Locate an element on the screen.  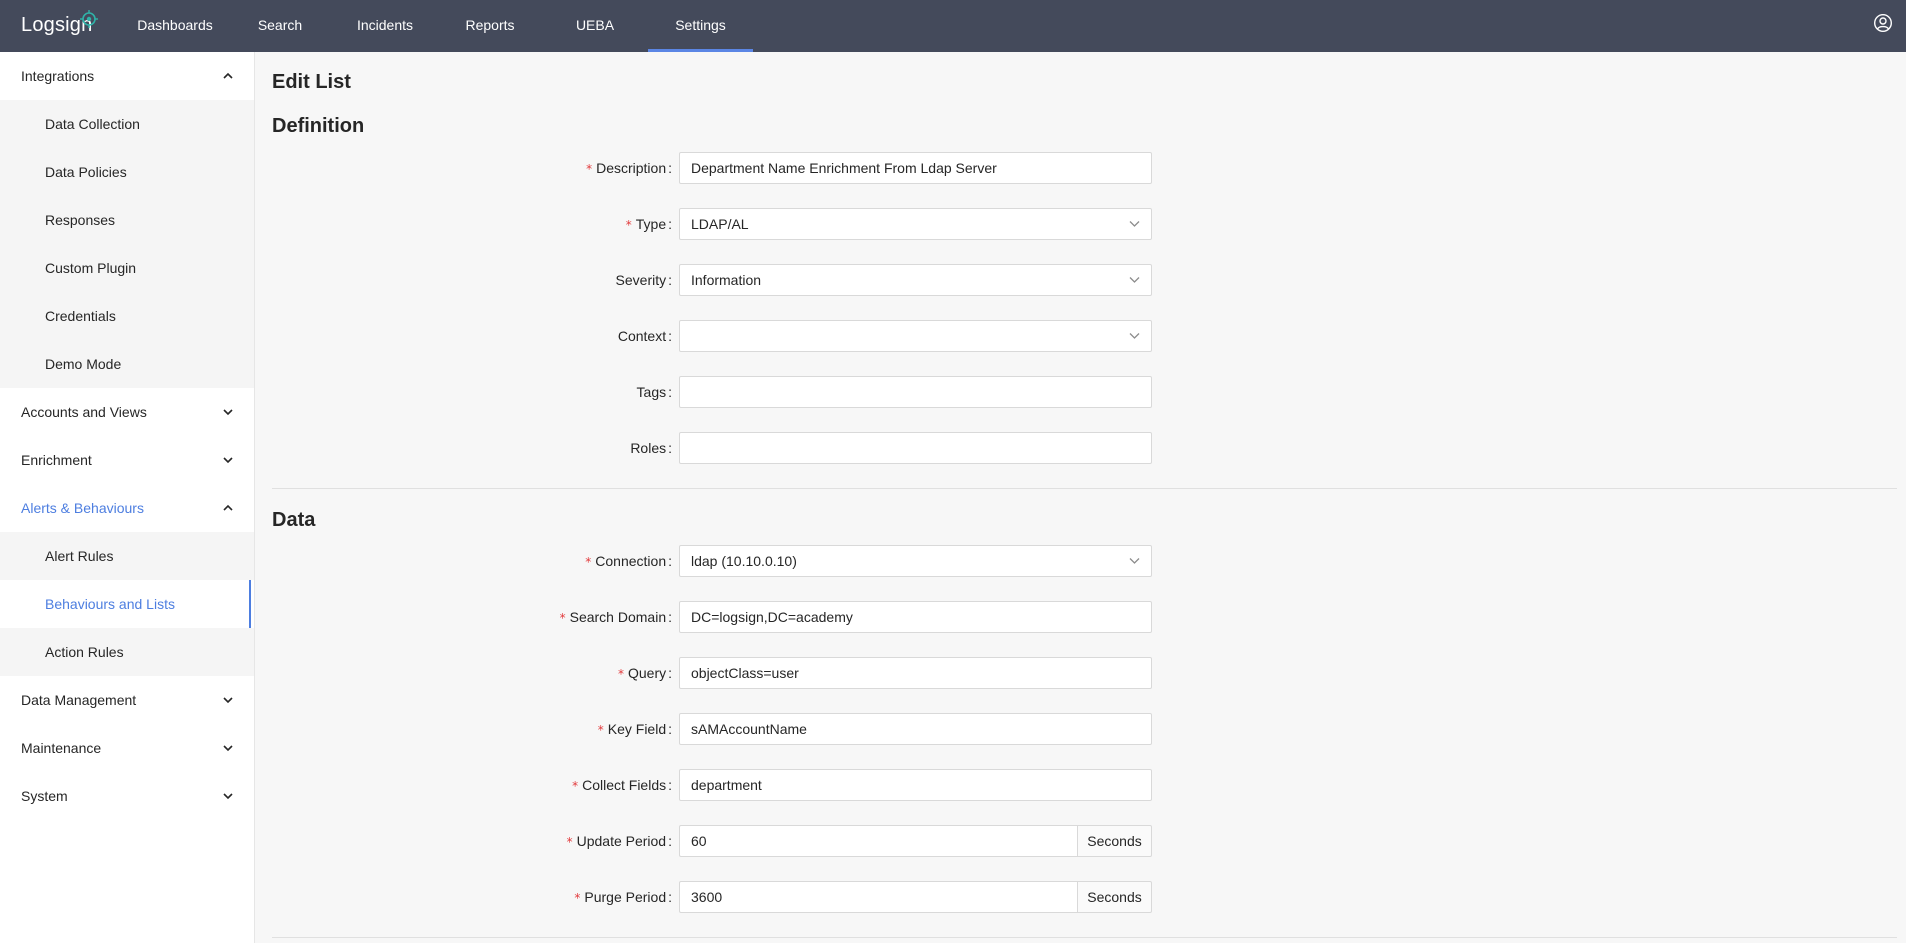
type-row: * Type: LDAP/AL is located at coordinates (712, 224).